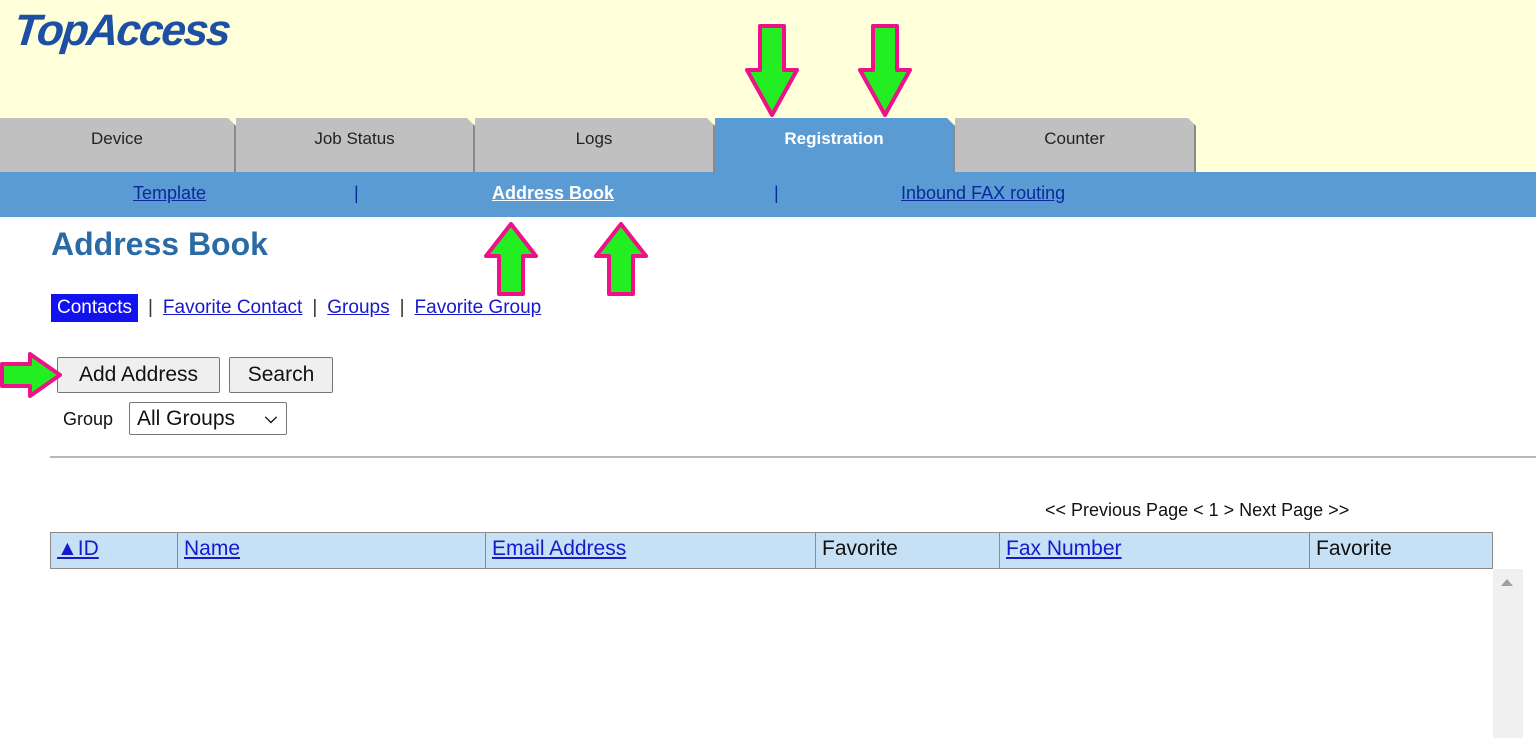 This screenshot has width=1536, height=738. What do you see at coordinates (78, 548) in the screenshot?
I see `column-id-sort-link: ▲ID` at bounding box center [78, 548].